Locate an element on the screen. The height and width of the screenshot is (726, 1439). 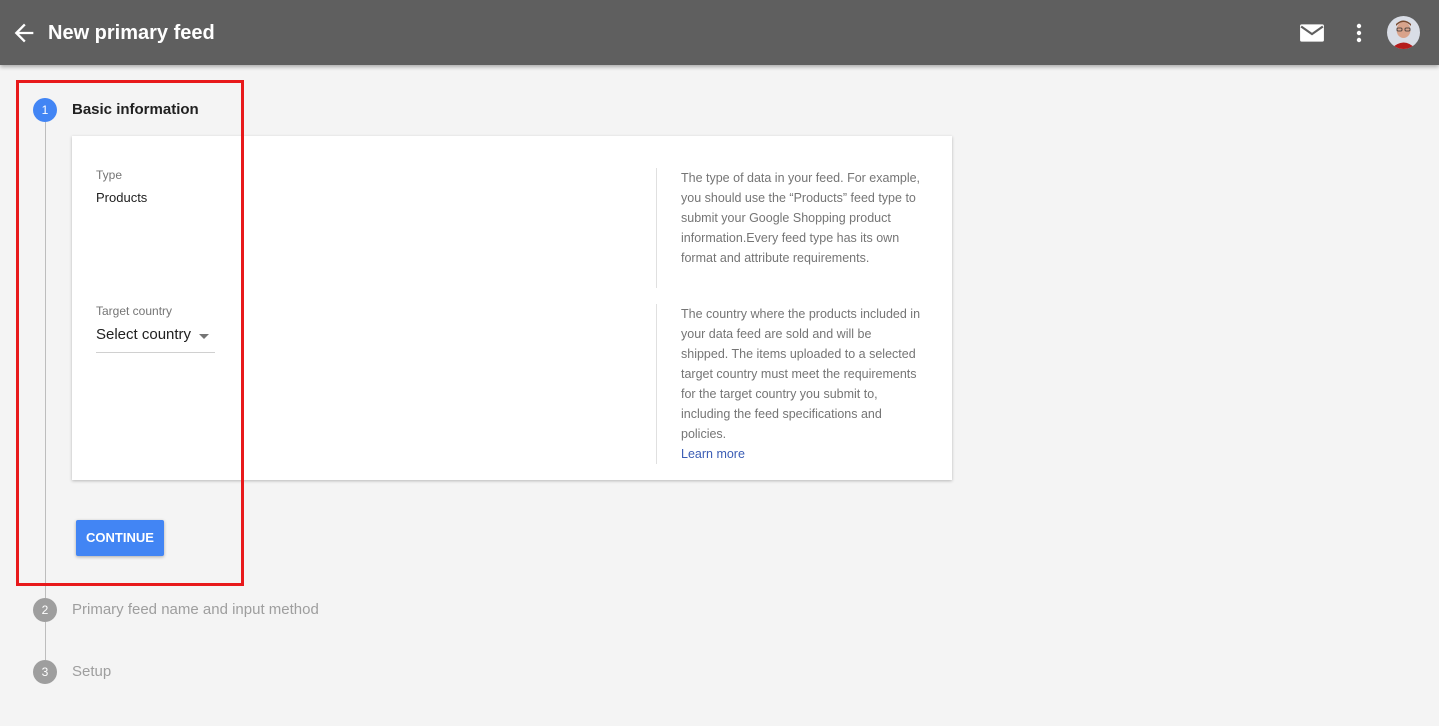
user-avatar-icon is located at coordinates (1403, 32).